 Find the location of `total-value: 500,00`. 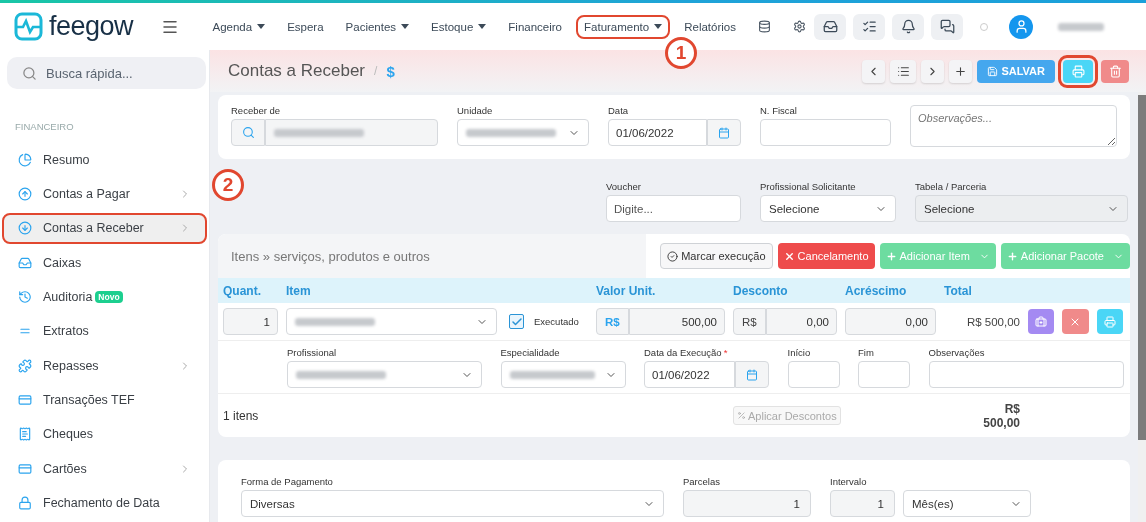

total-value: 500,00 is located at coordinates (1001, 422).